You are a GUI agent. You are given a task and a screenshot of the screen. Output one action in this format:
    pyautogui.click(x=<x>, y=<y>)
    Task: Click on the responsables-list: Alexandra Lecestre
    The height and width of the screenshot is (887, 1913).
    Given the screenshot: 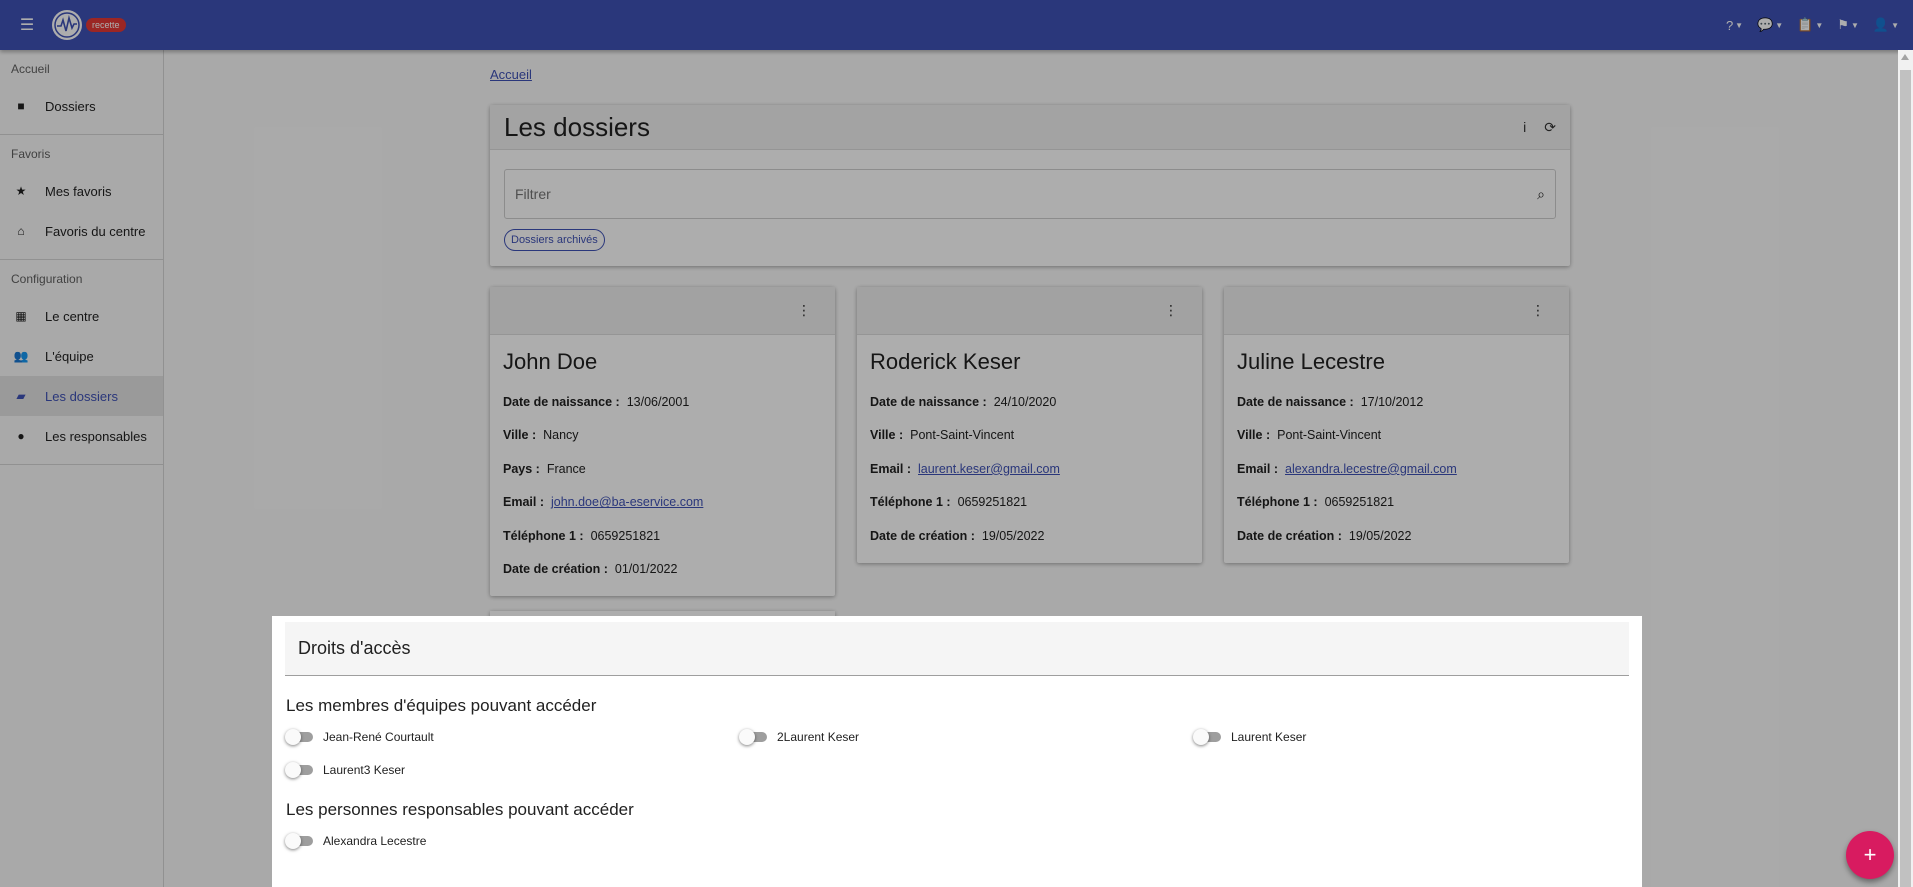 What is the action you would take?
    pyautogui.click(x=957, y=840)
    